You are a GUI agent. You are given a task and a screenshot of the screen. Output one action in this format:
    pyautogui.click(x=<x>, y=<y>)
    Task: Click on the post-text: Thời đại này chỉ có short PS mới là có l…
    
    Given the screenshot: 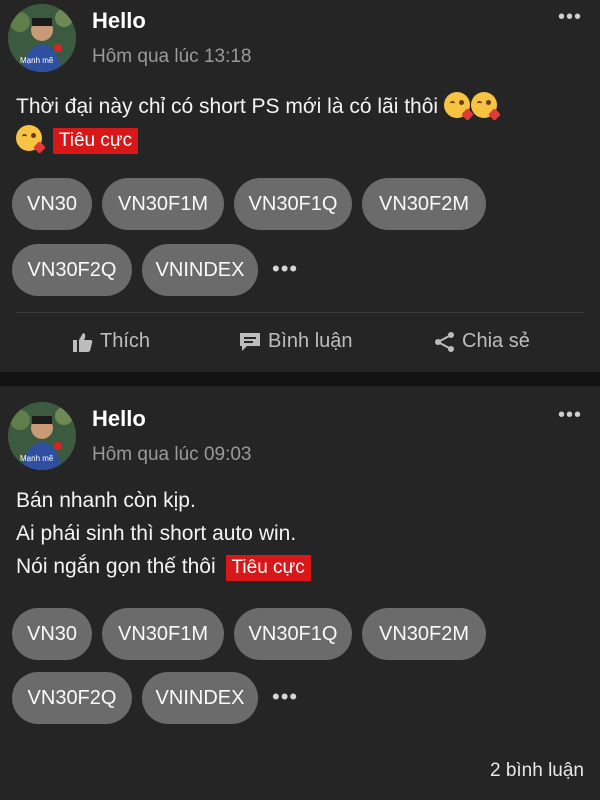 What is the action you would take?
    pyautogui.click(x=298, y=123)
    